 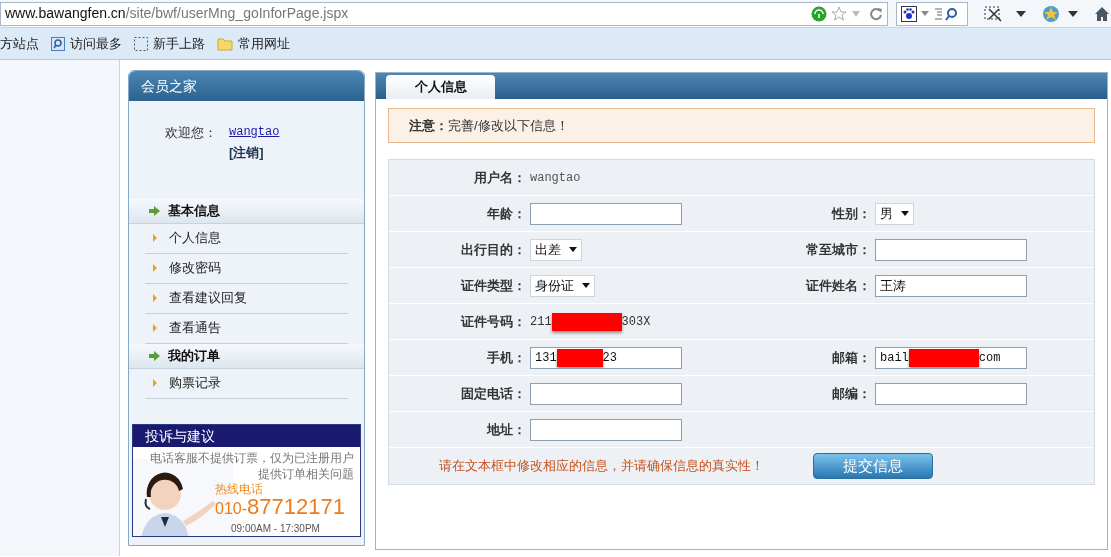 I want to click on folder-icon, so click(x=225, y=43).